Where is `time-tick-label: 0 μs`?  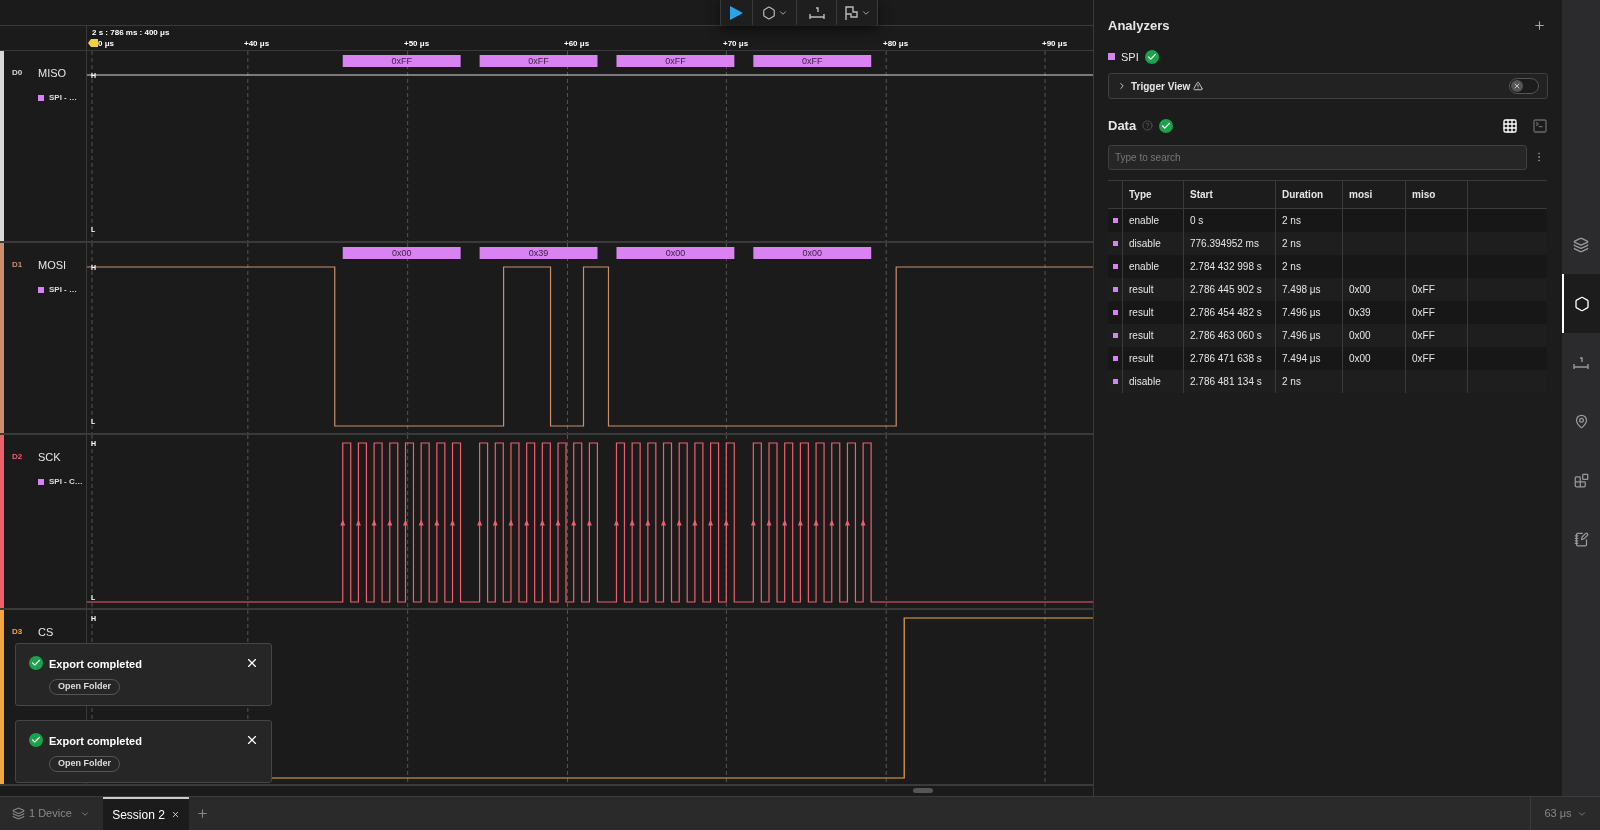
time-tick-label: 0 μs is located at coordinates (106, 44).